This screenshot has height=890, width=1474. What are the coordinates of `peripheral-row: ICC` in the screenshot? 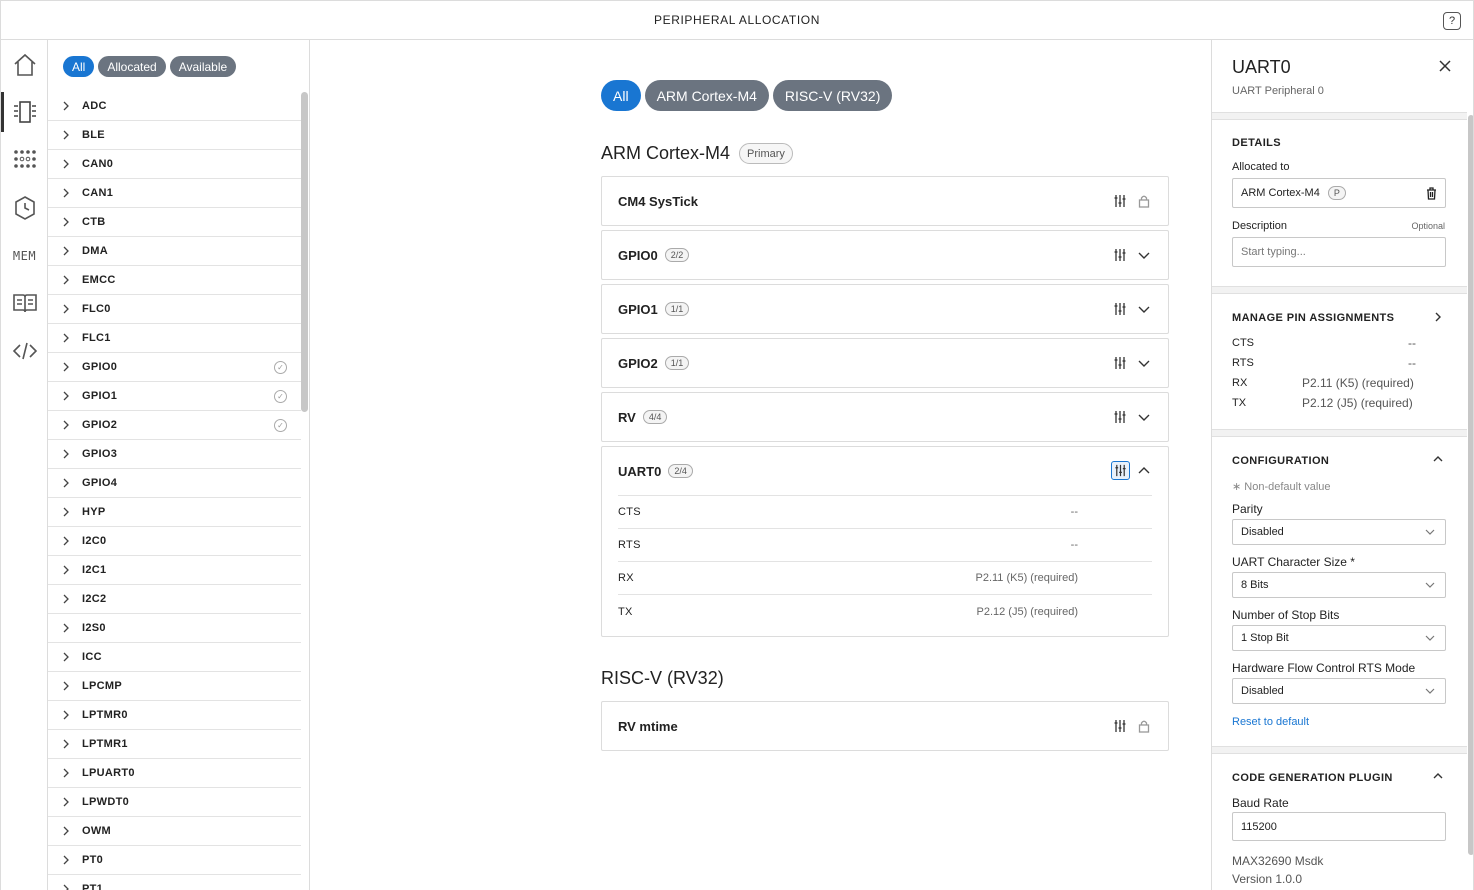 It's located at (174, 657).